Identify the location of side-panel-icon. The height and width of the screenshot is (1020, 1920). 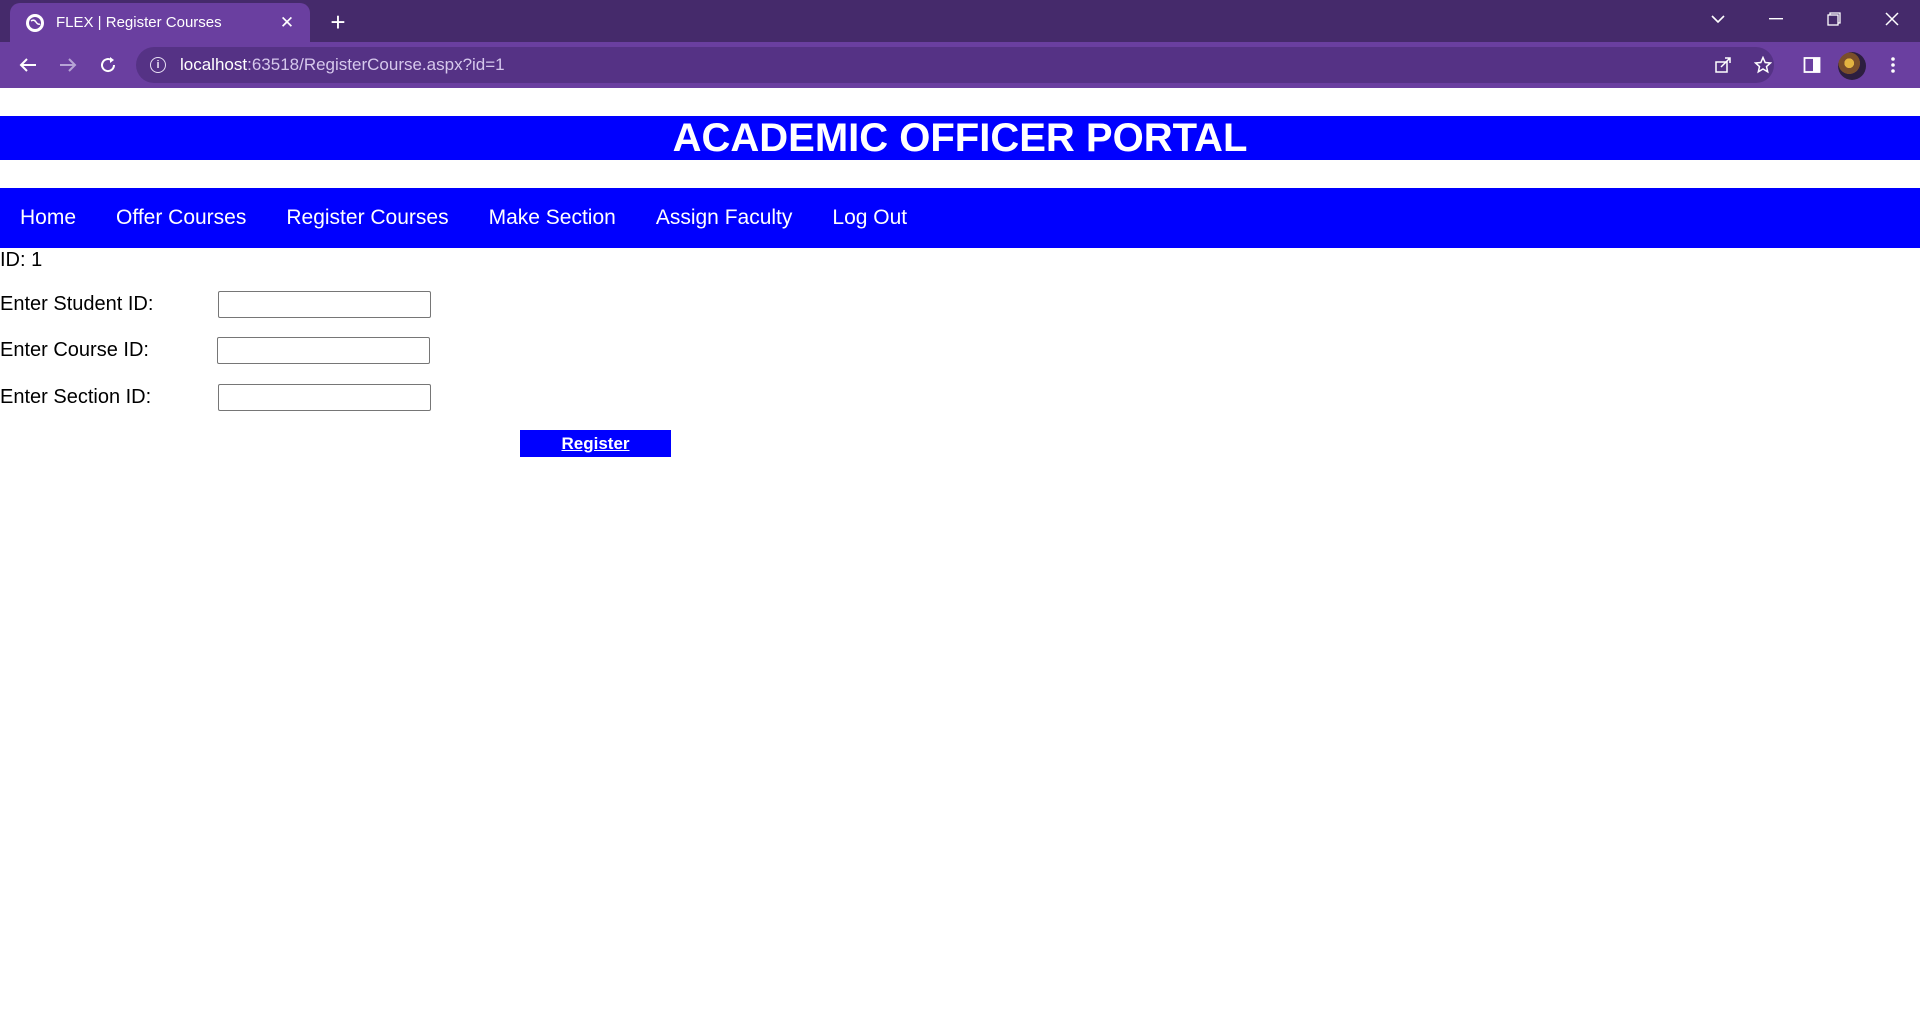
(1812, 65).